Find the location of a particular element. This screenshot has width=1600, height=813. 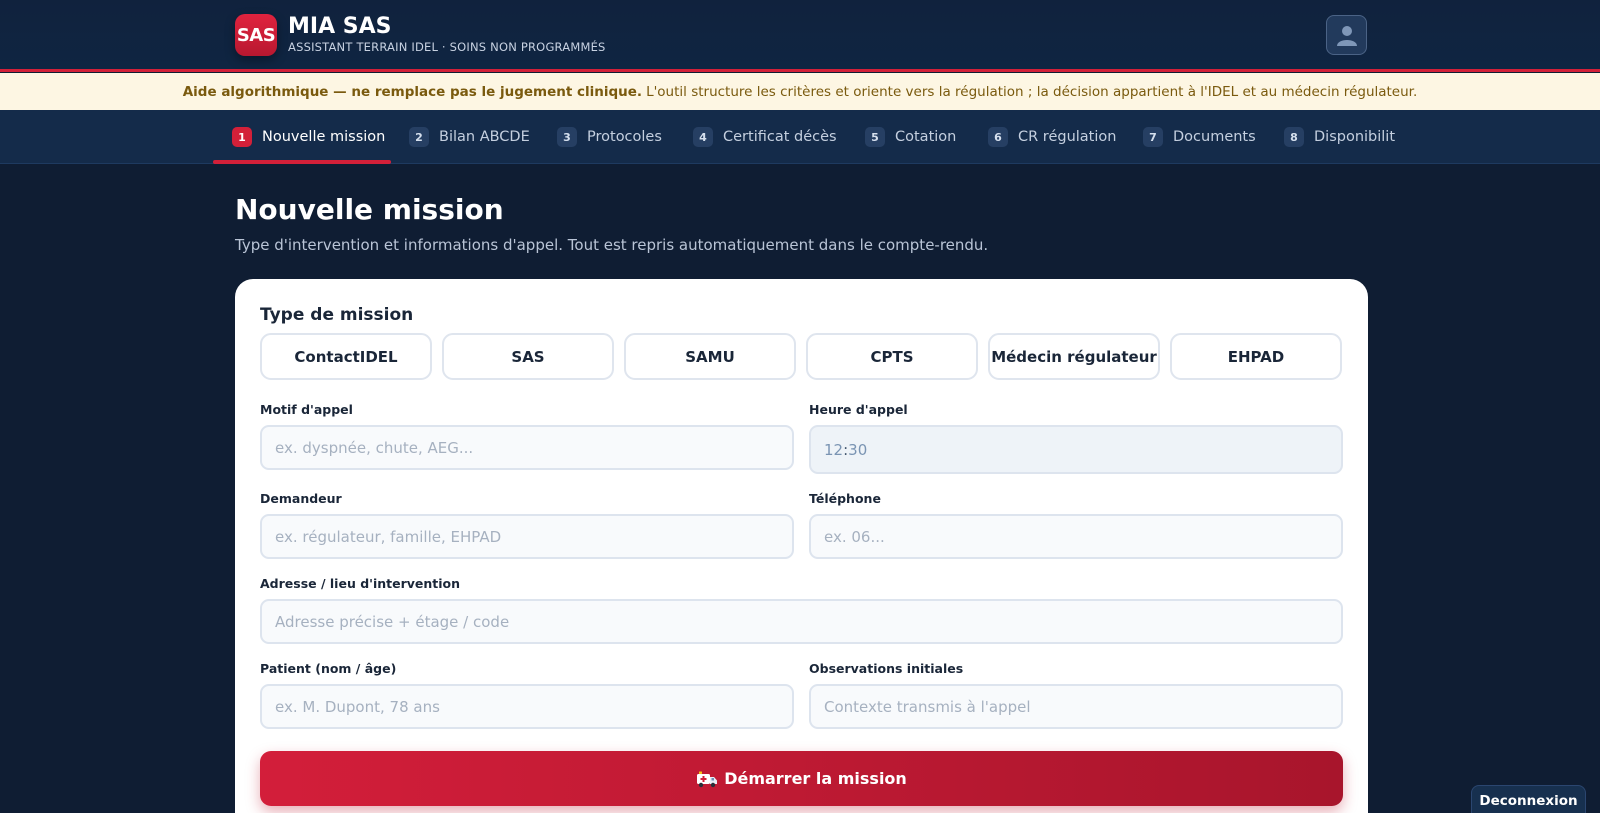

tab-number: 4 is located at coordinates (703, 137).